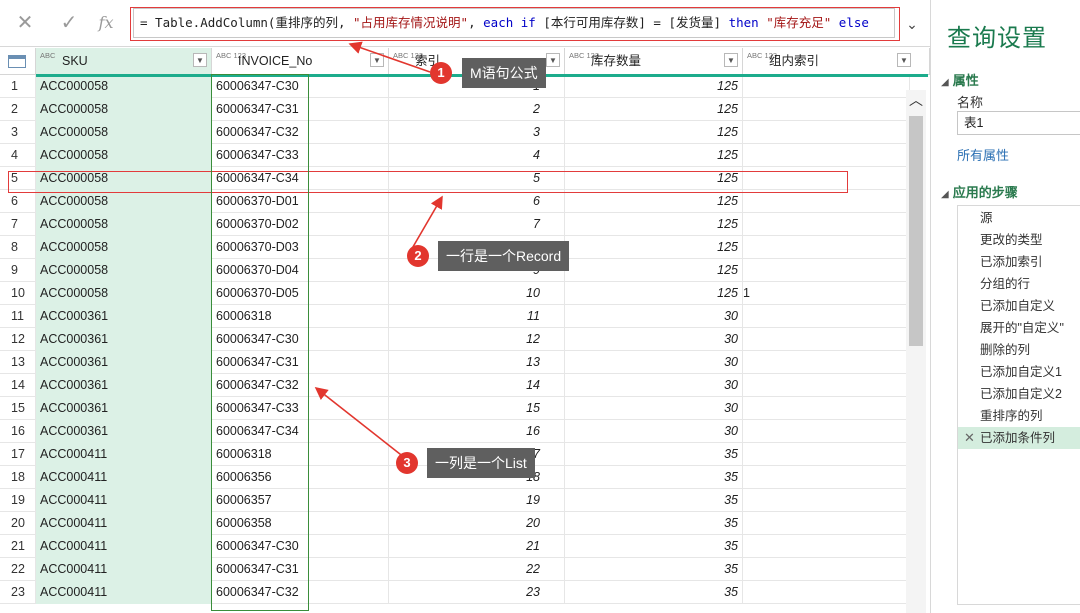 This screenshot has width=1080, height=613. What do you see at coordinates (477, 293) in the screenshot?
I see `cell-index: 10` at bounding box center [477, 293].